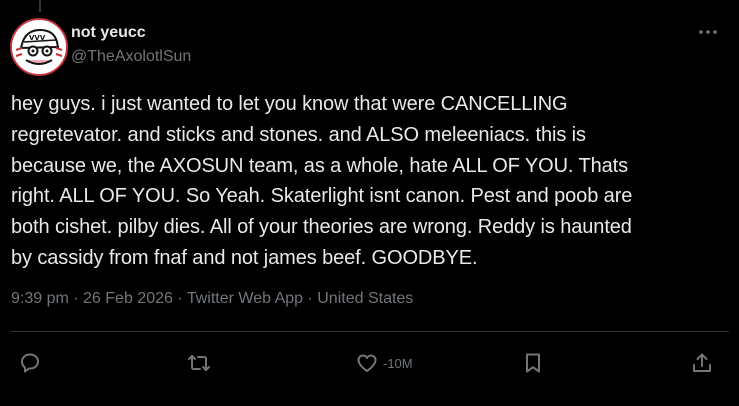  Describe the element at coordinates (369, 331) in the screenshot. I see `divider` at that location.